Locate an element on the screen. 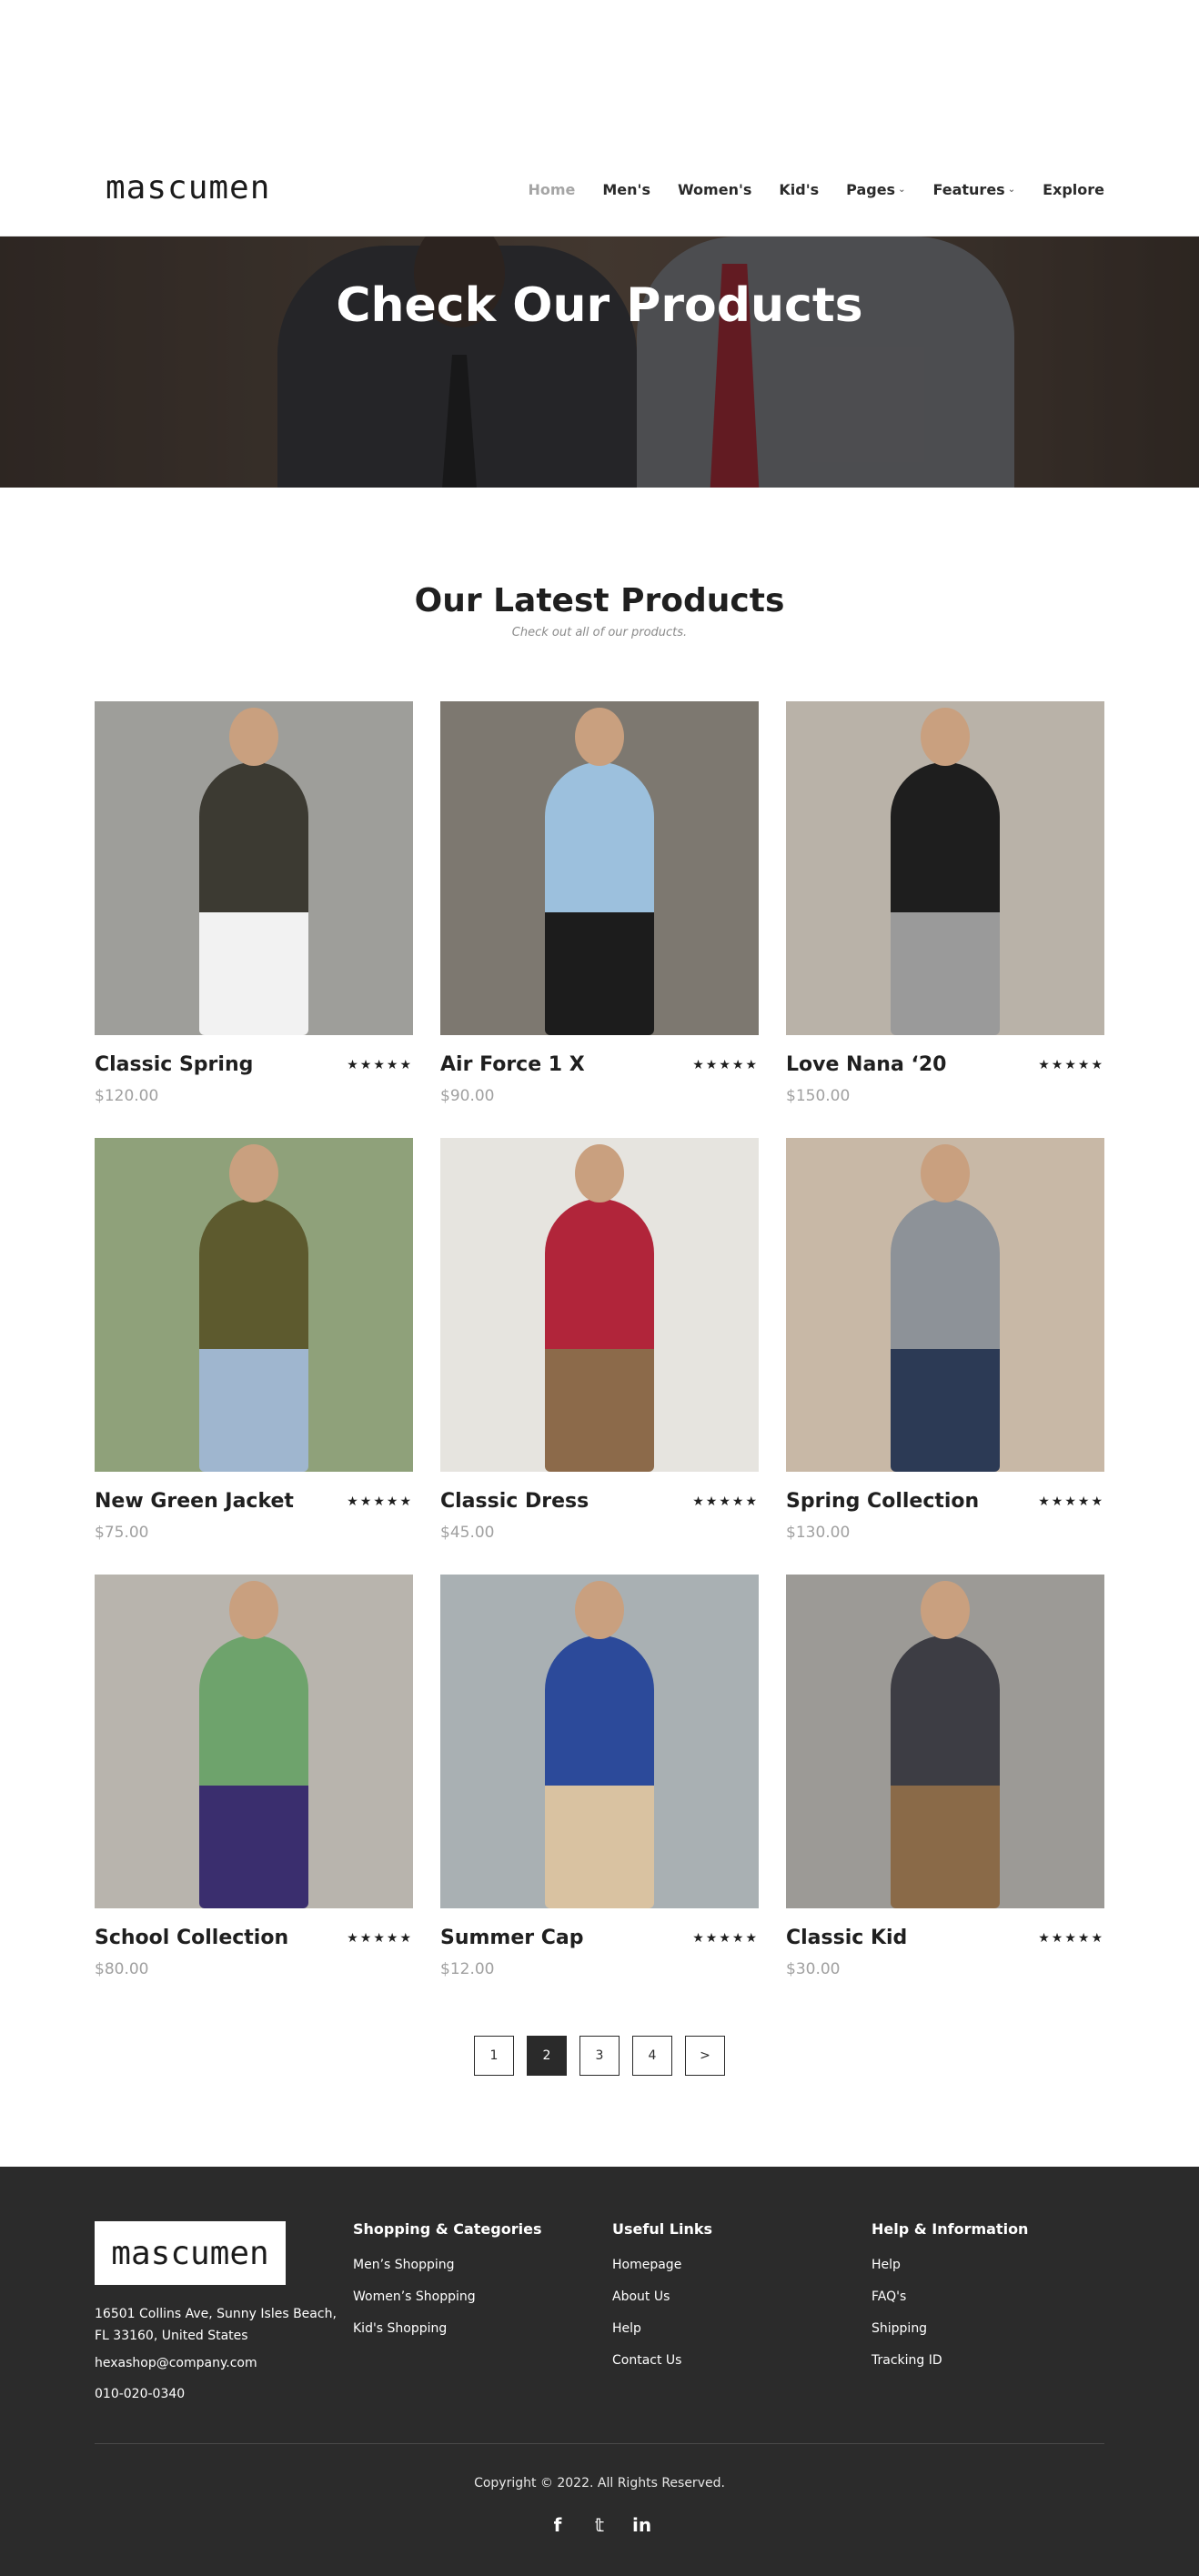 Image resolution: width=1199 pixels, height=2576 pixels. hero-title: Check Our Products is located at coordinates (599, 305).